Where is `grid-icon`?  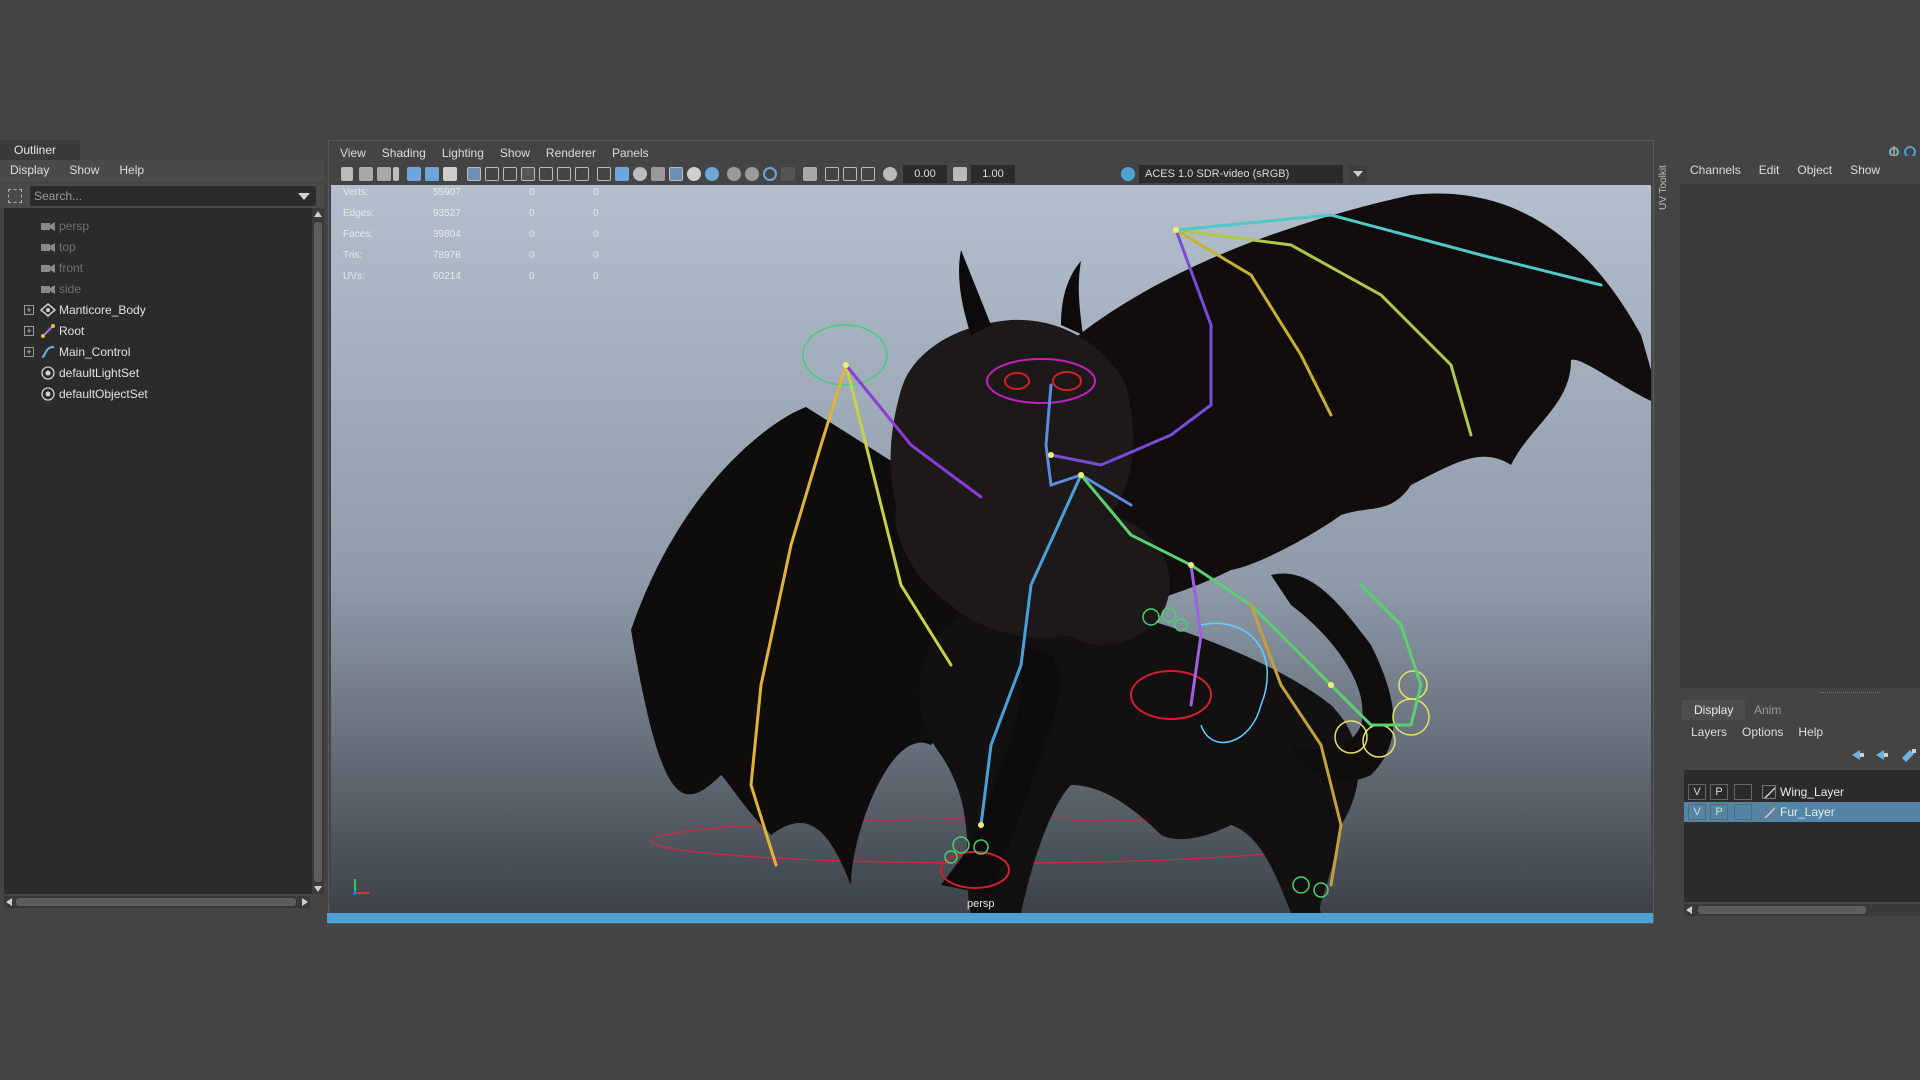 grid-icon is located at coordinates (474, 174).